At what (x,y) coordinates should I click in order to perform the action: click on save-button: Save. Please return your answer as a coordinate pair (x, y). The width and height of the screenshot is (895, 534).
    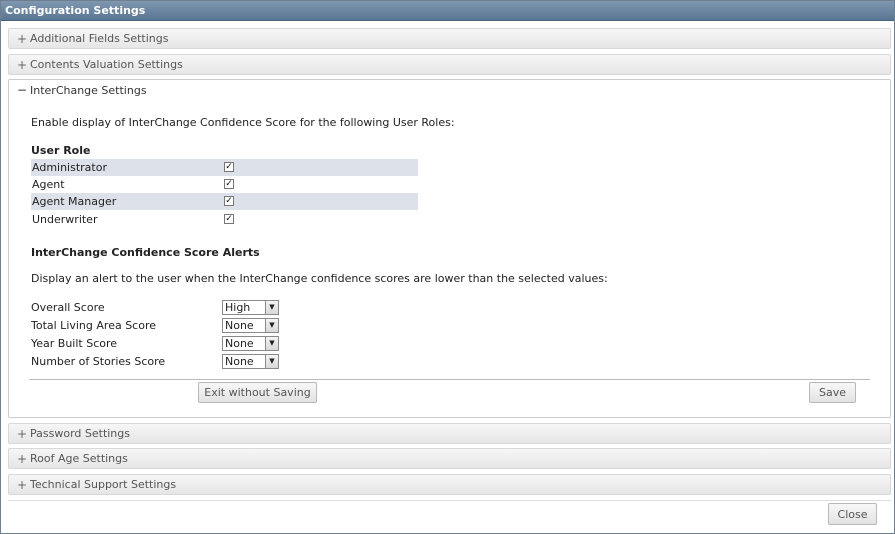
    Looking at the image, I should click on (832, 392).